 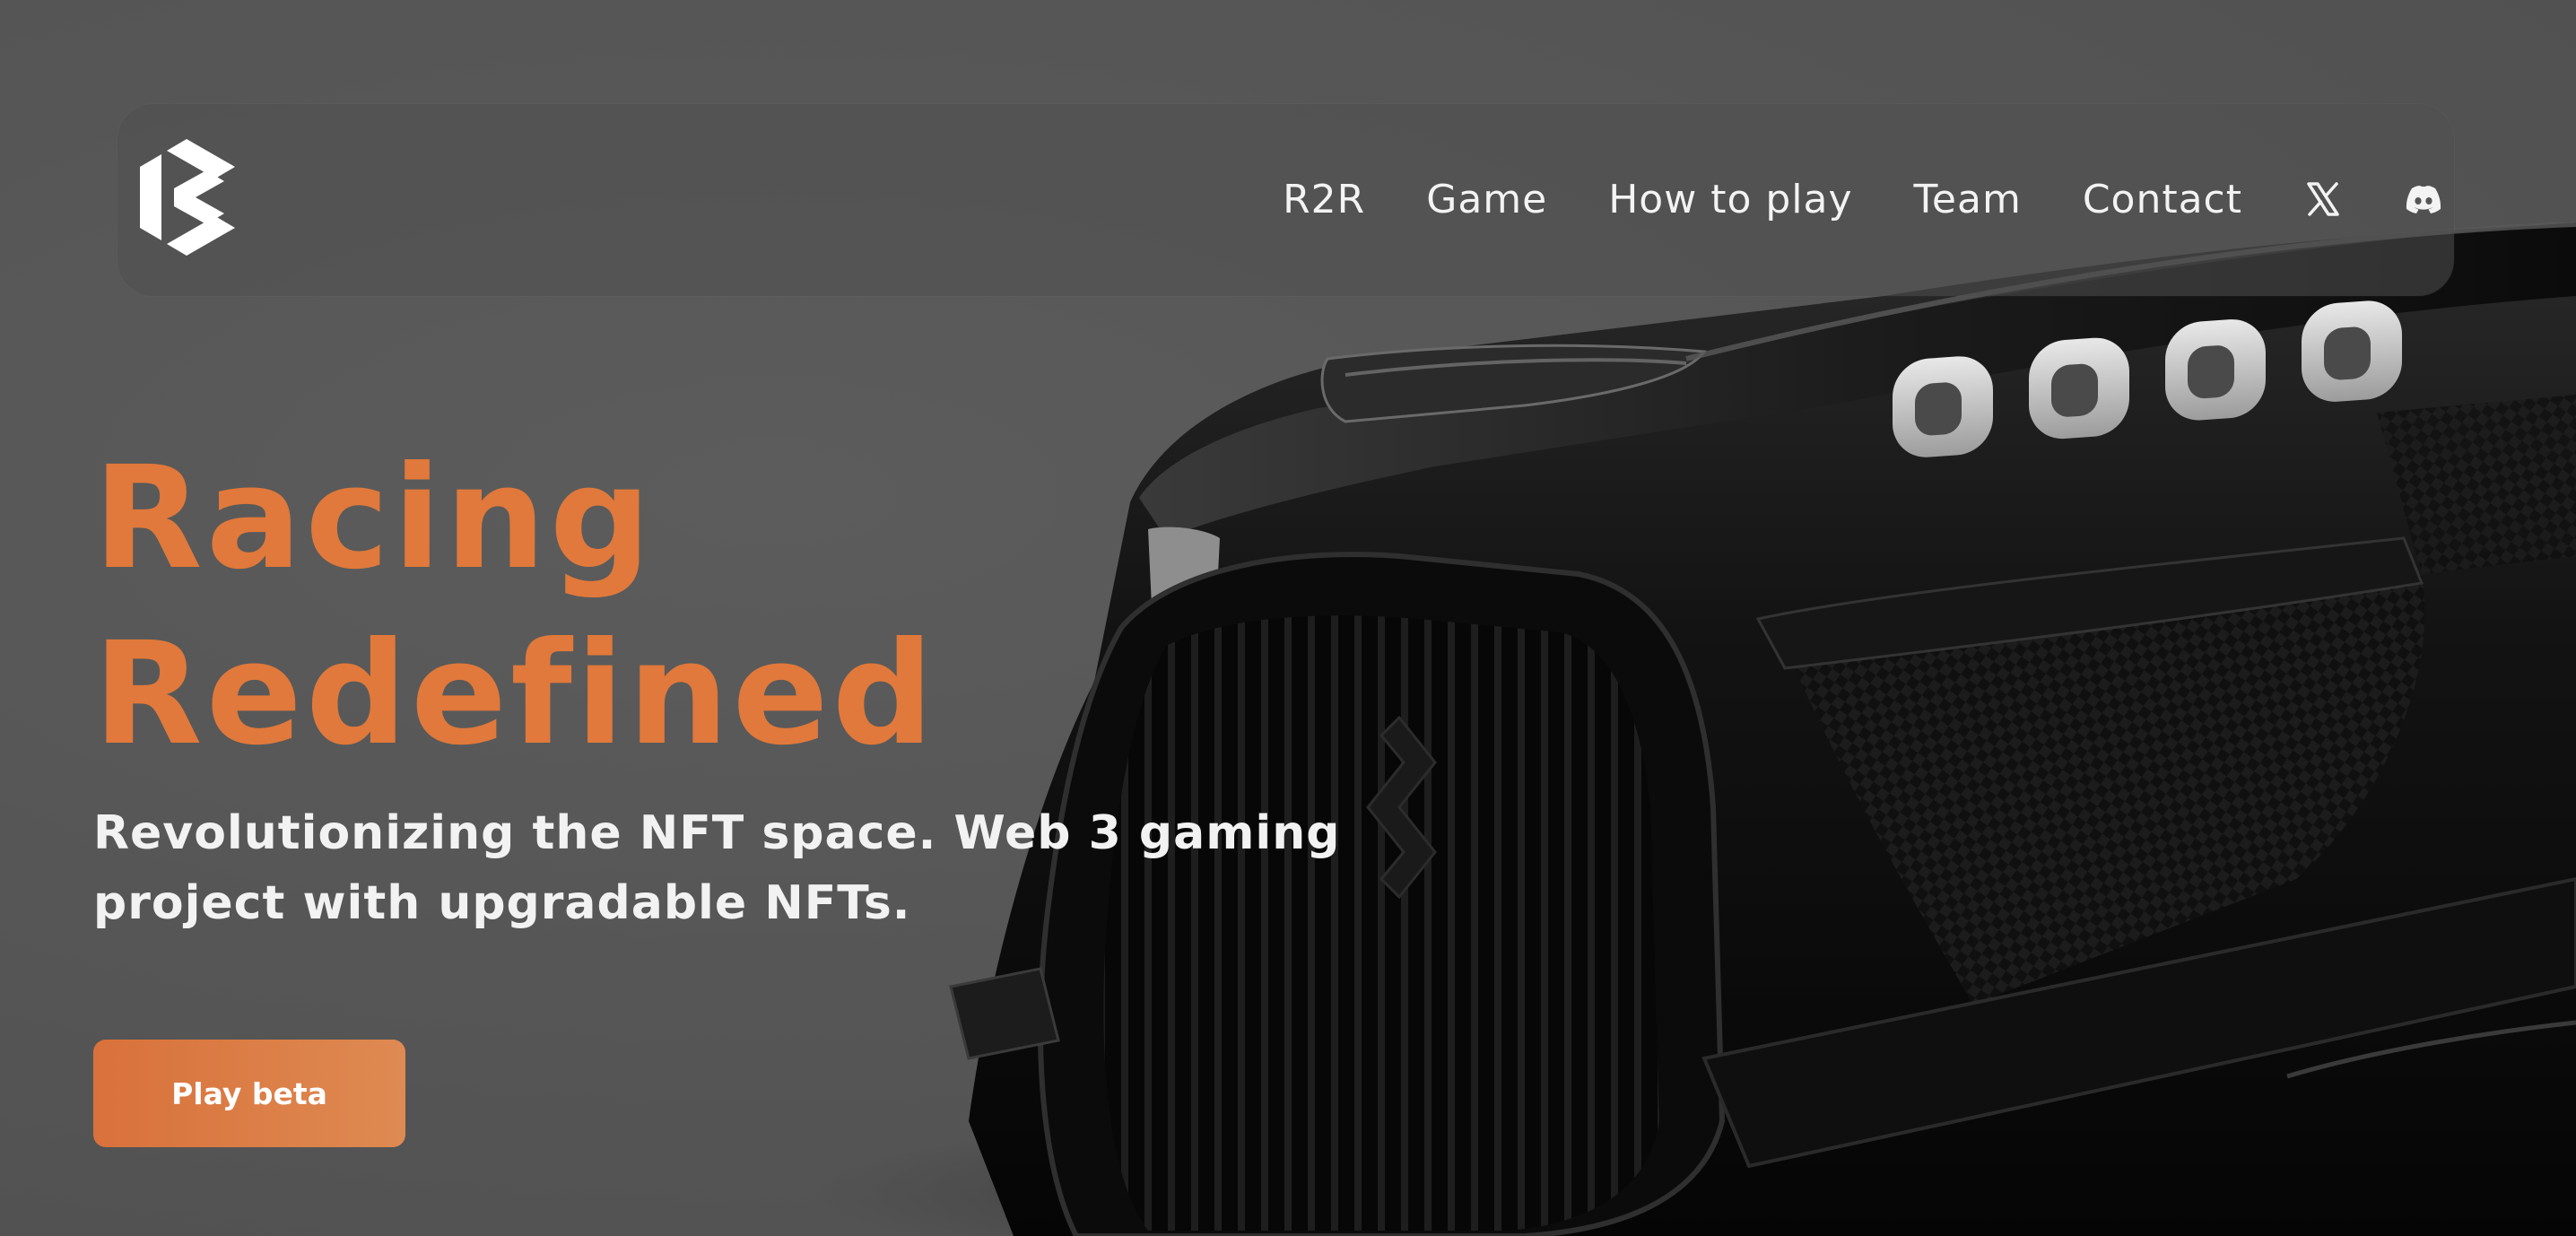 What do you see at coordinates (374, 518) in the screenshot?
I see `hero-title-line-1: Racing` at bounding box center [374, 518].